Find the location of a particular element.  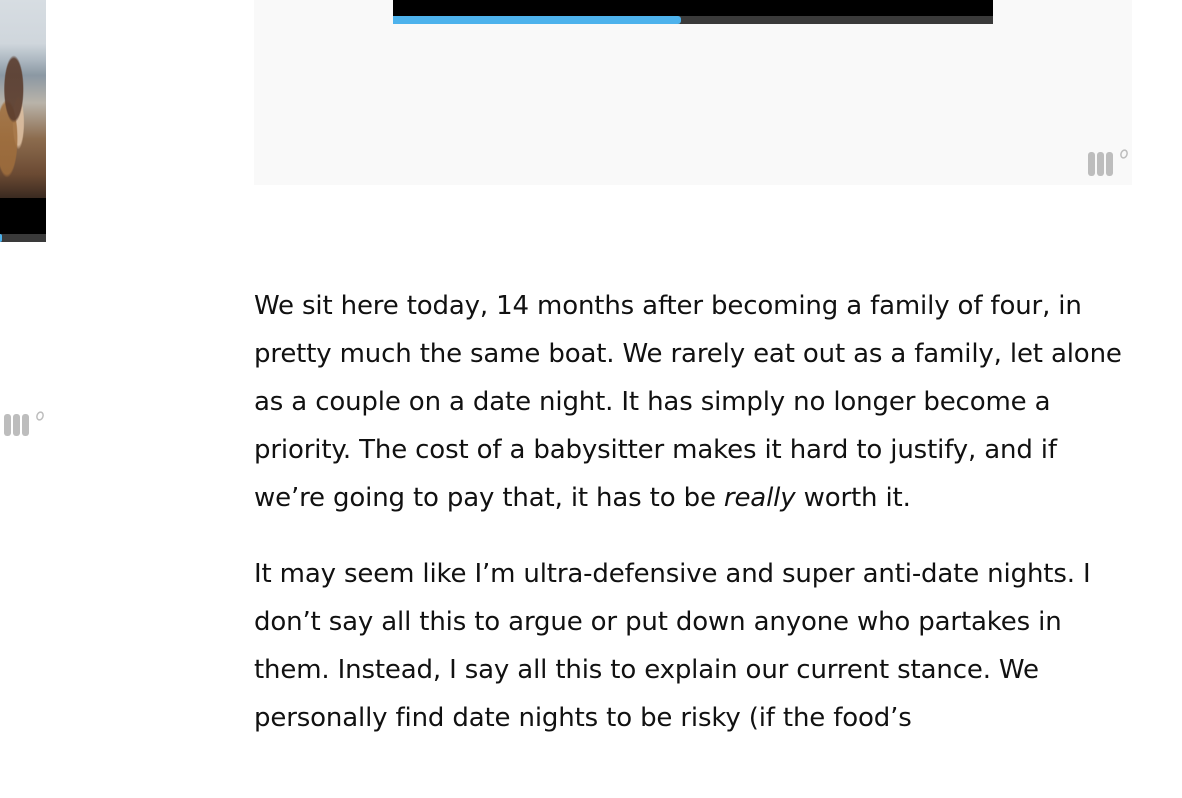

emphasized-text: really is located at coordinates (759, 498).